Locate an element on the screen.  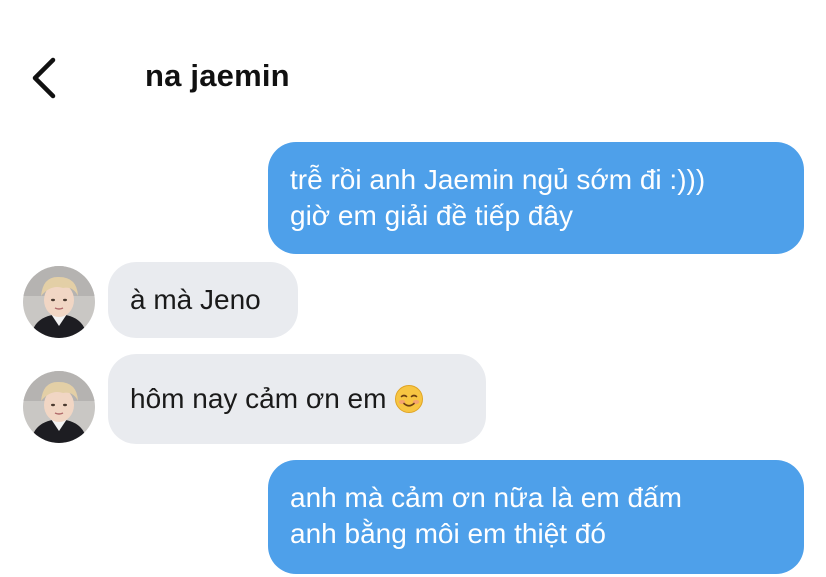
message-text: à mà Jeno is located at coordinates (195, 299).